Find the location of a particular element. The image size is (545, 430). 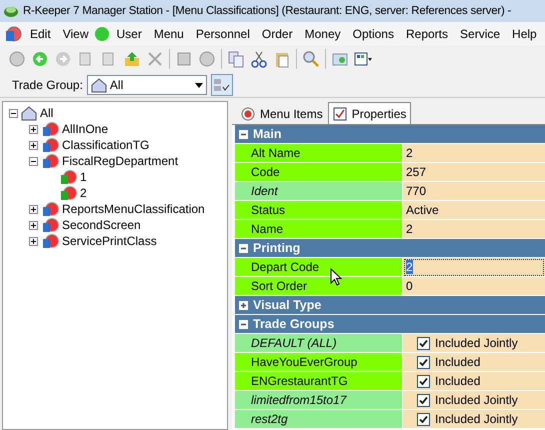

menu-item: View is located at coordinates (75, 33).